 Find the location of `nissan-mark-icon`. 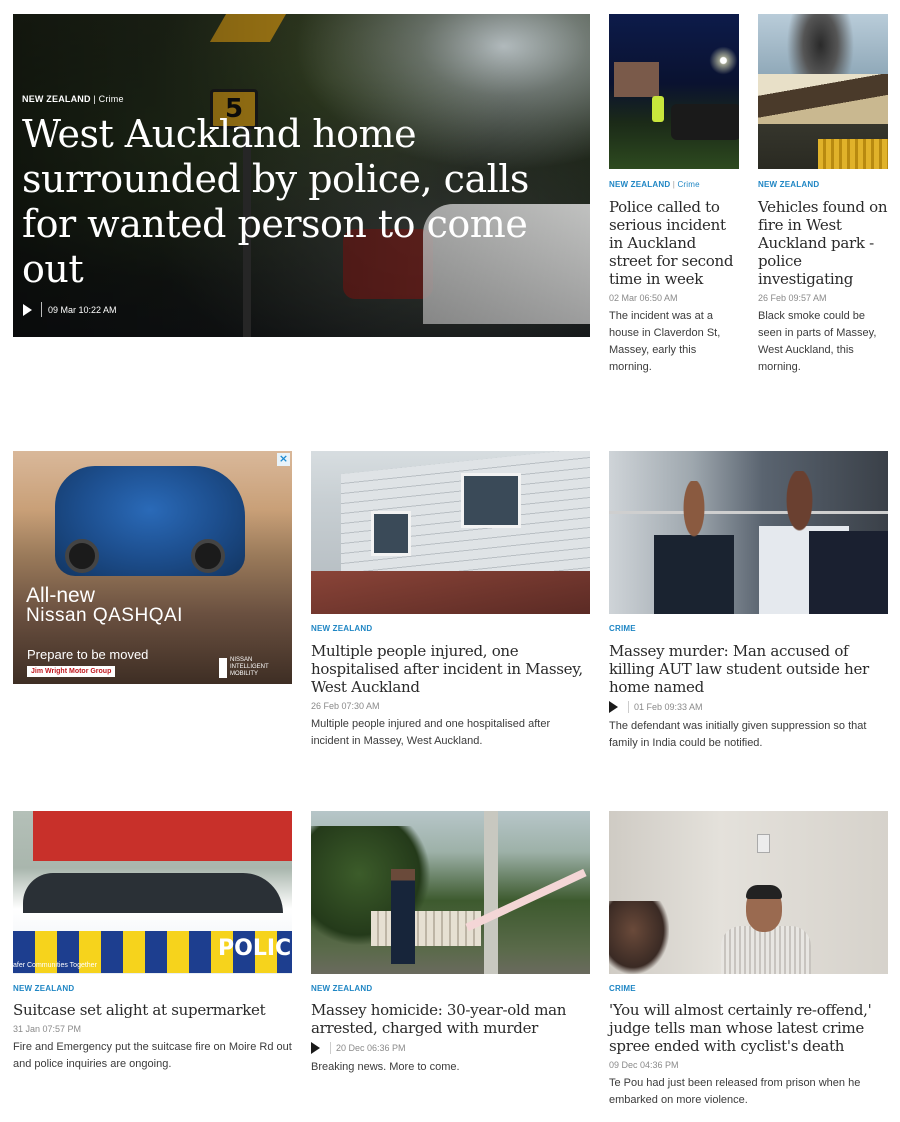

nissan-mark-icon is located at coordinates (223, 667).